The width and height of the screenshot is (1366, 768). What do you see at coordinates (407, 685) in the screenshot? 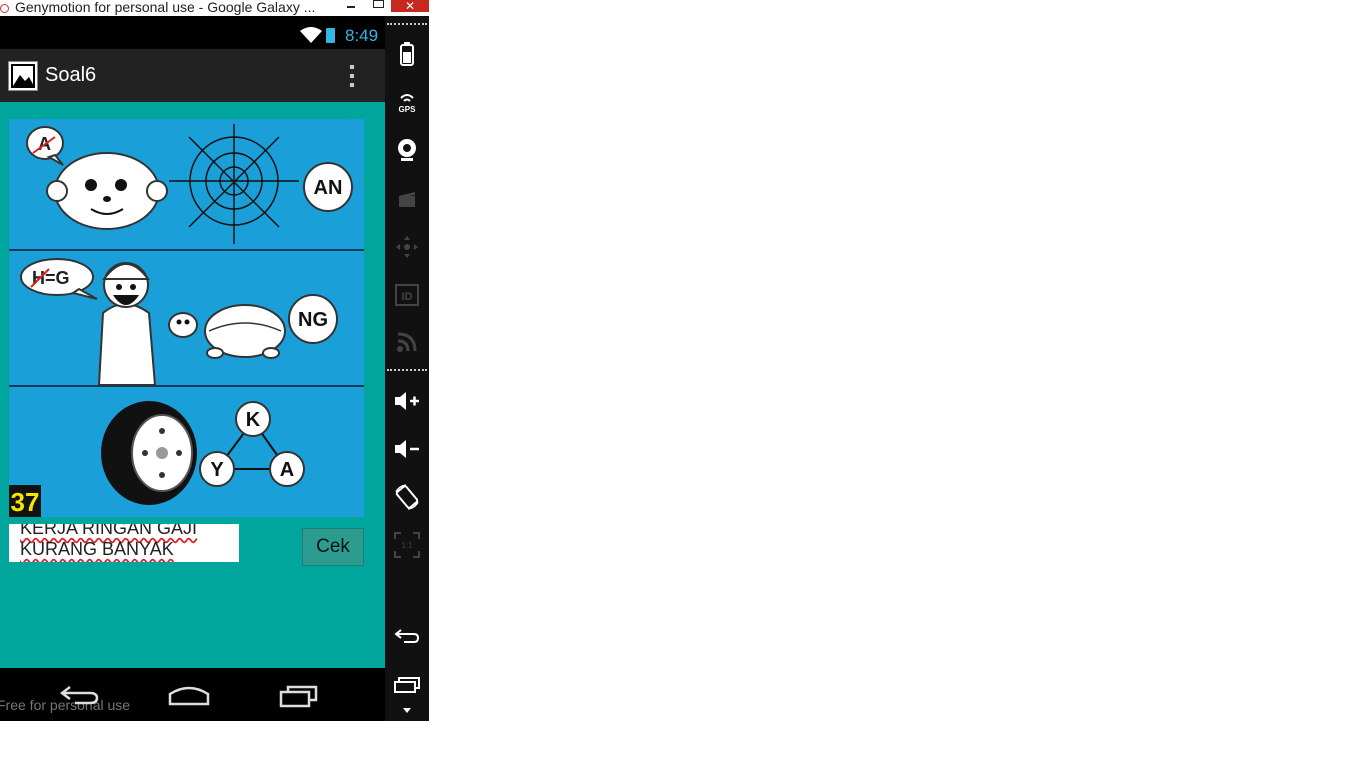
I see `sidebar-recent-apps-icon` at bounding box center [407, 685].